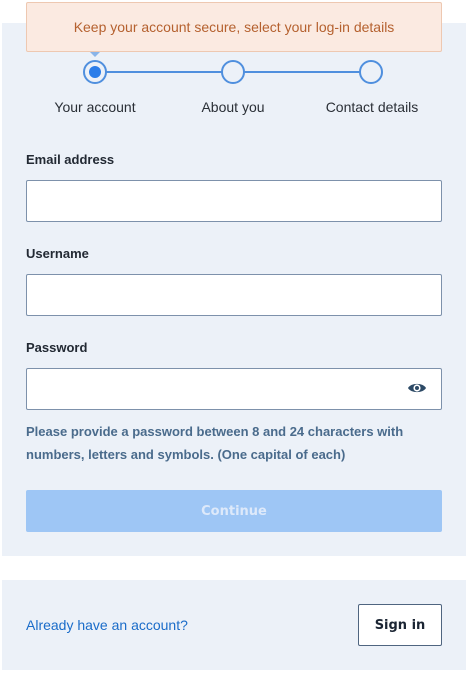 This screenshot has width=469, height=675. Describe the element at coordinates (233, 72) in the screenshot. I see `step-circle-about-you` at that location.